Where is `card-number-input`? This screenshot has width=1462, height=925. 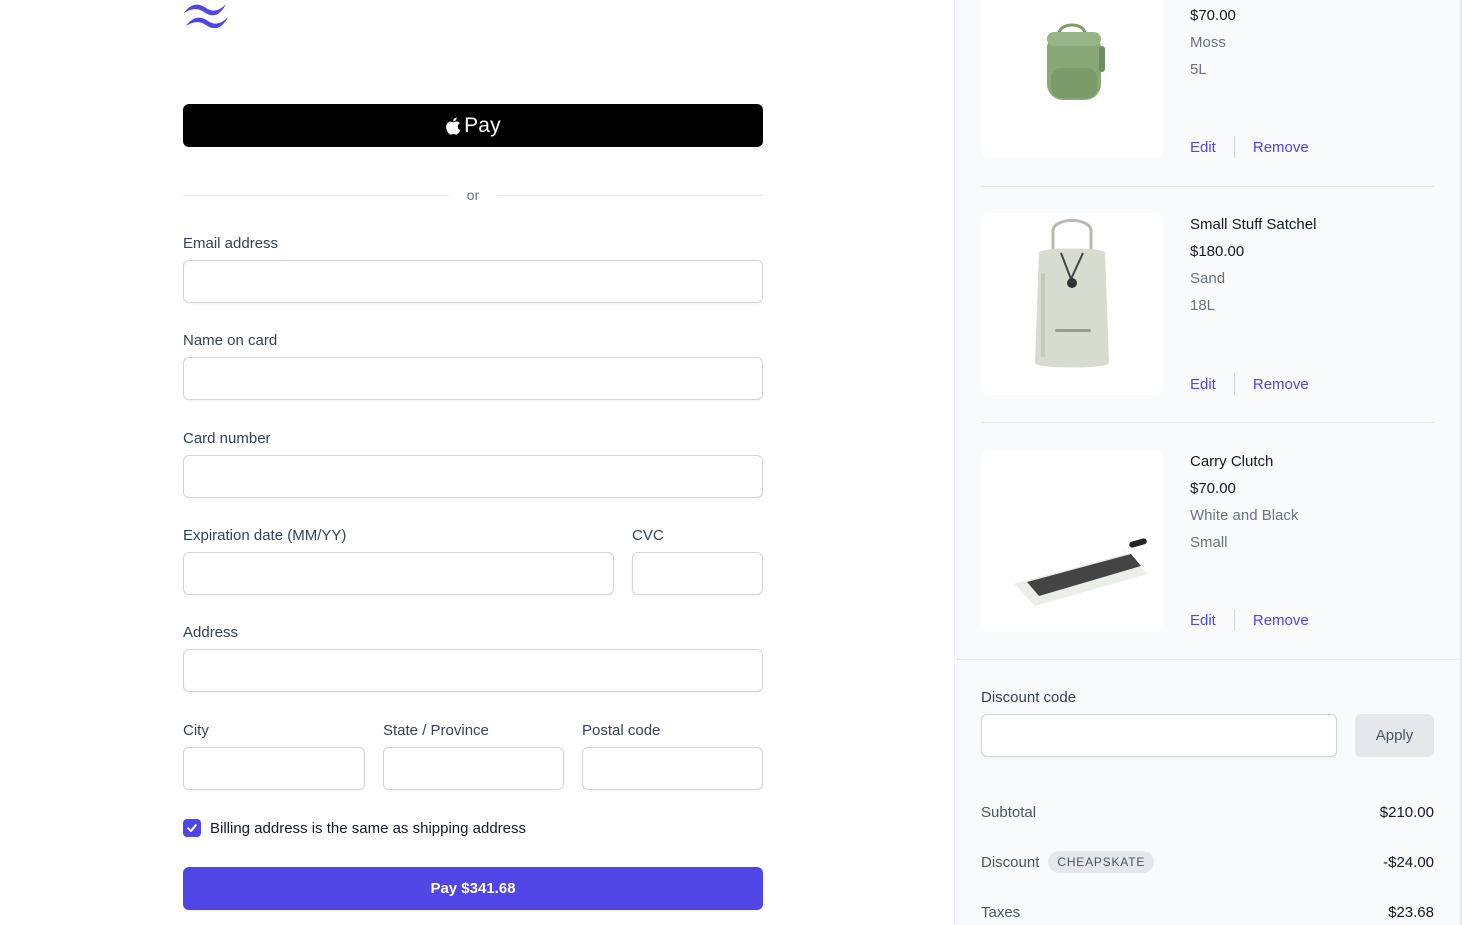 card-number-input is located at coordinates (473, 476).